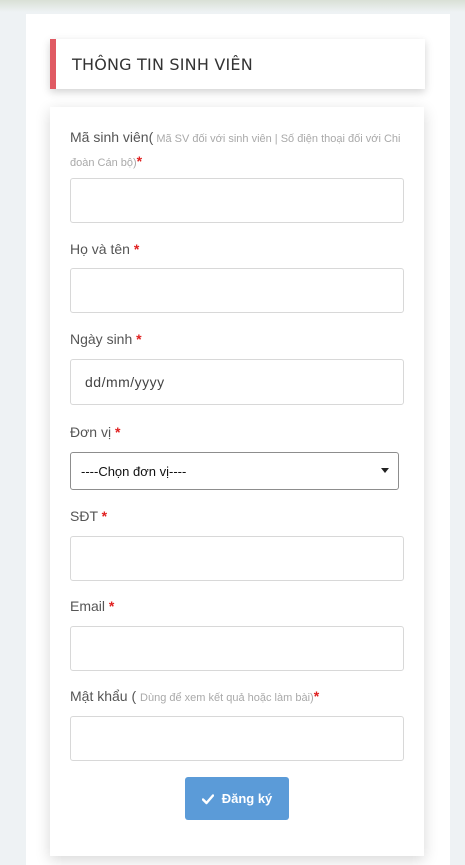 This screenshot has width=465, height=865. I want to click on password-label-text: Mật khẩu (, so click(105, 696).